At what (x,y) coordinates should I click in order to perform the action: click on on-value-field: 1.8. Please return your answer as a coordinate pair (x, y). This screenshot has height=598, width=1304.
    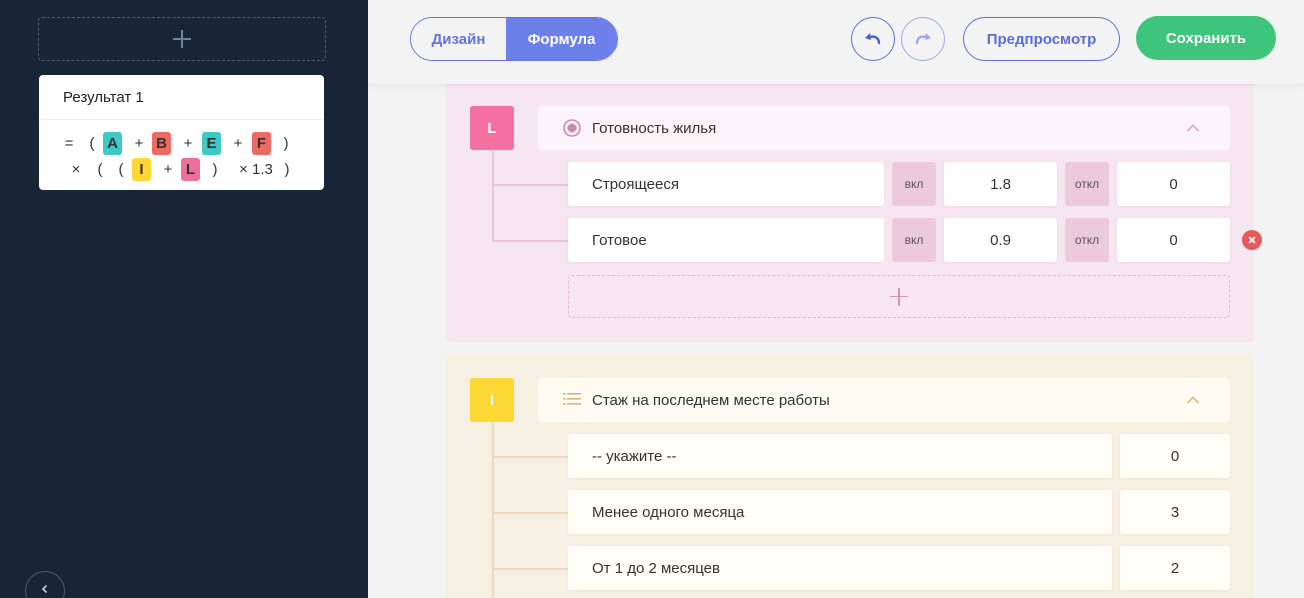
    Looking at the image, I should click on (1000, 184).